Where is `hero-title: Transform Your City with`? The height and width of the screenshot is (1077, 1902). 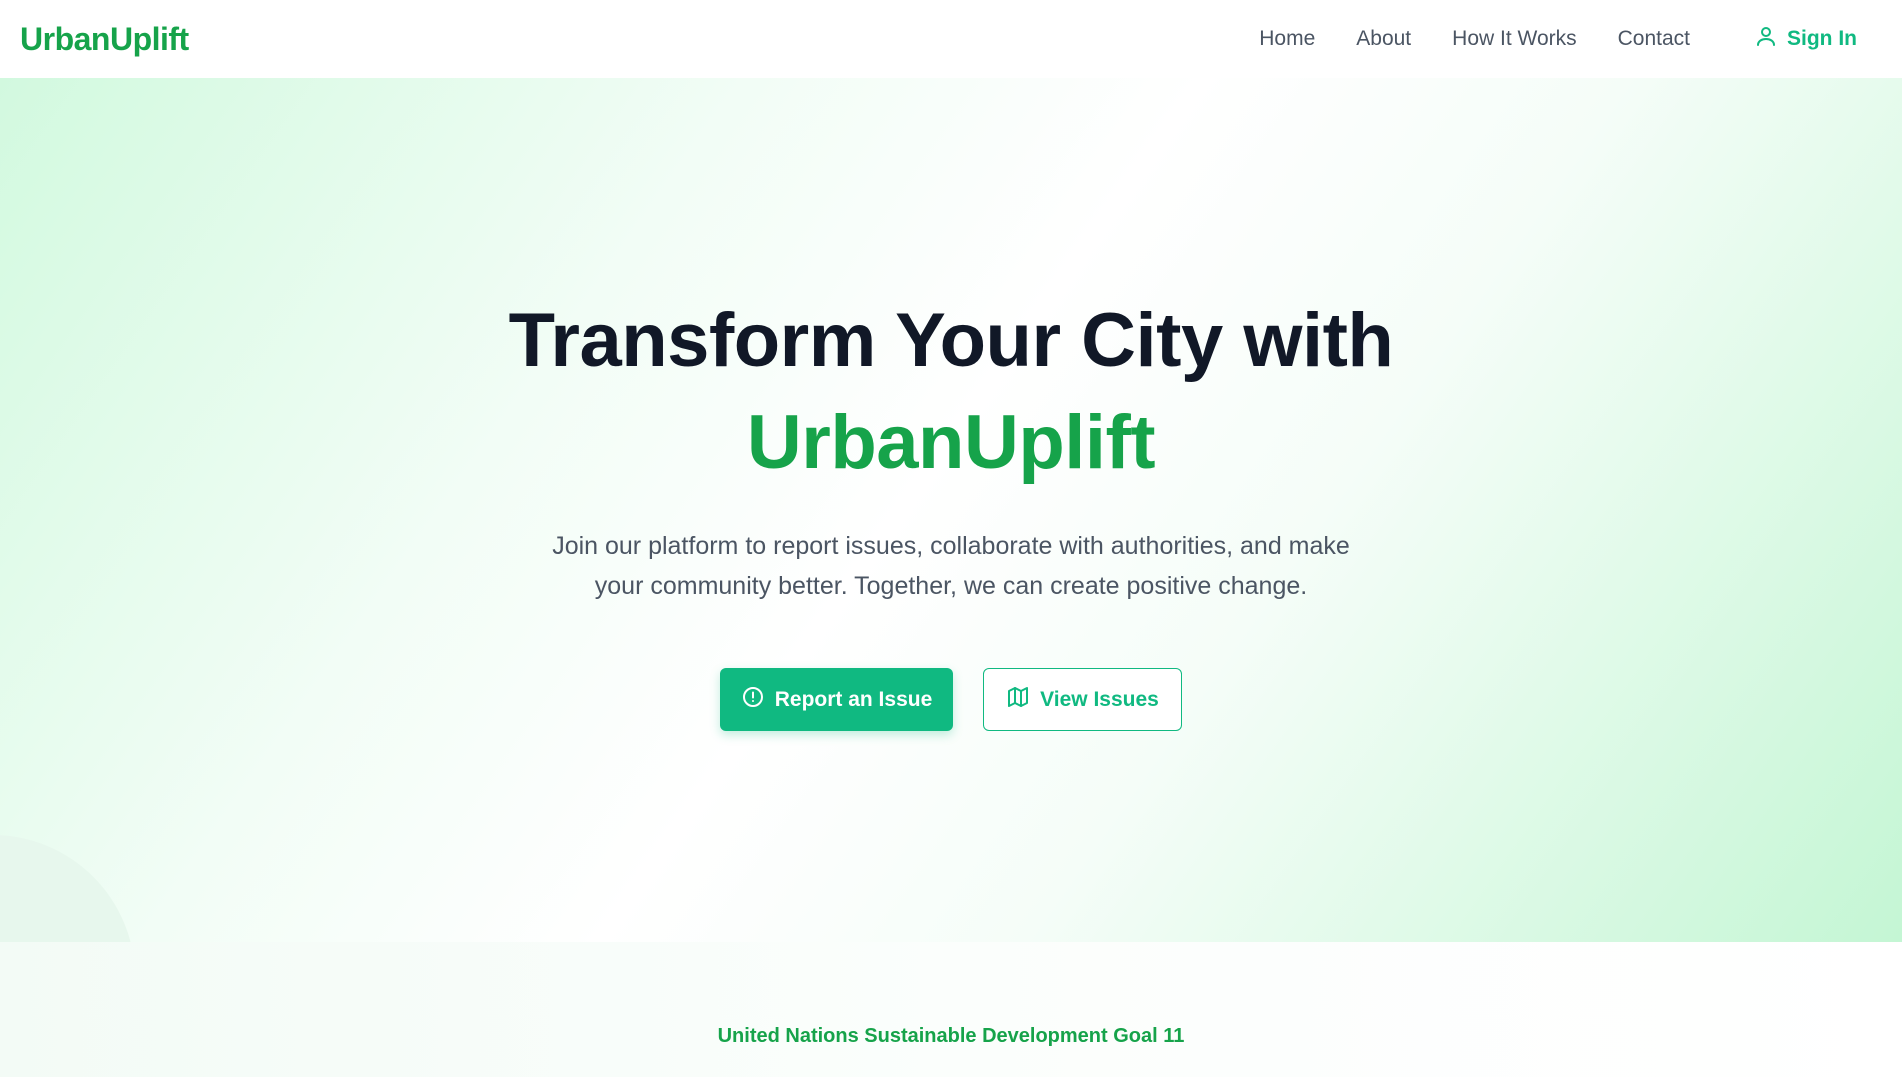
hero-title: Transform Your City with is located at coordinates (951, 340).